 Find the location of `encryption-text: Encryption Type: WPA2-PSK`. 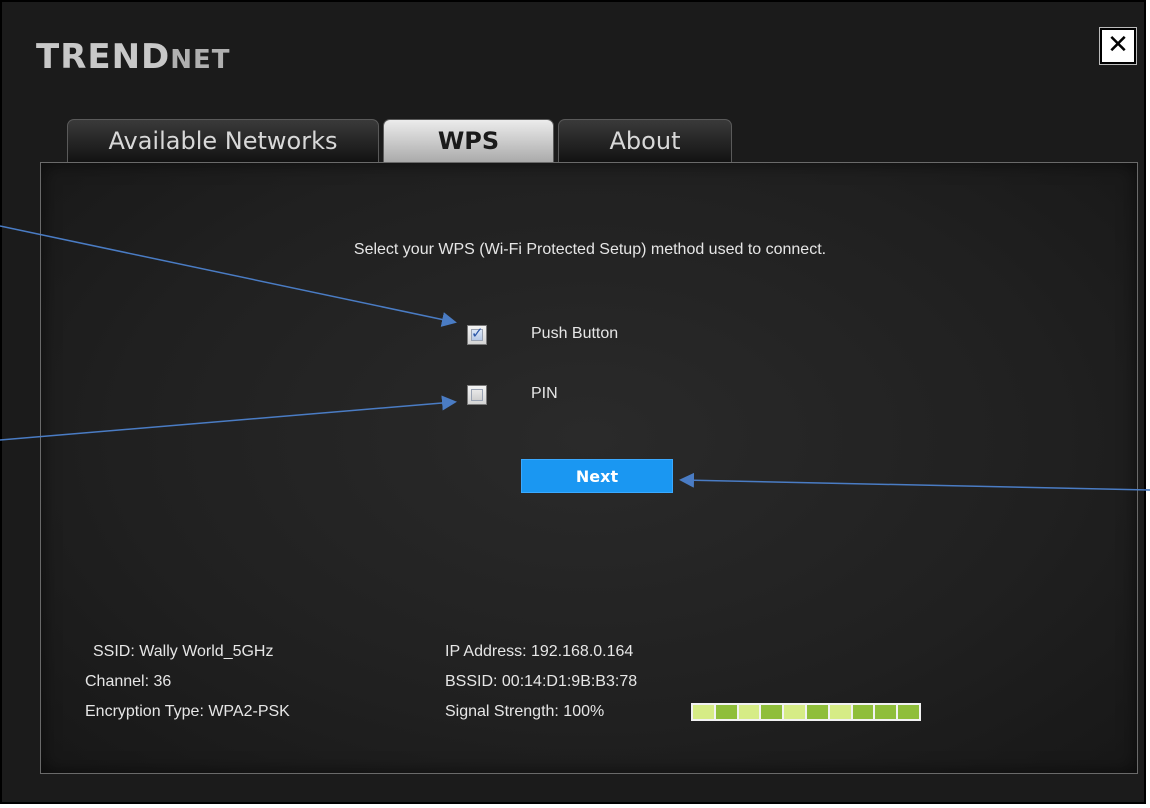

encryption-text: Encryption Type: WPA2-PSK is located at coordinates (187, 711).